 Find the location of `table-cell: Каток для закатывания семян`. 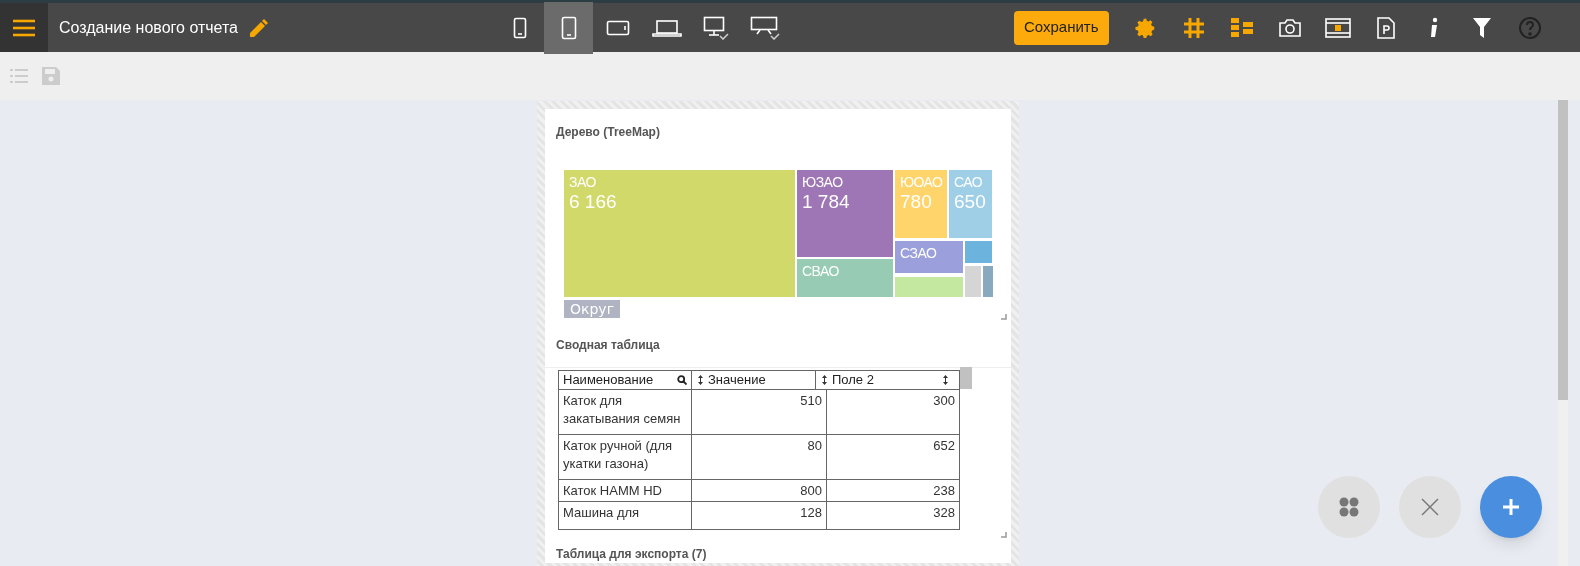

table-cell: Каток для закатывания семян is located at coordinates (625, 412).